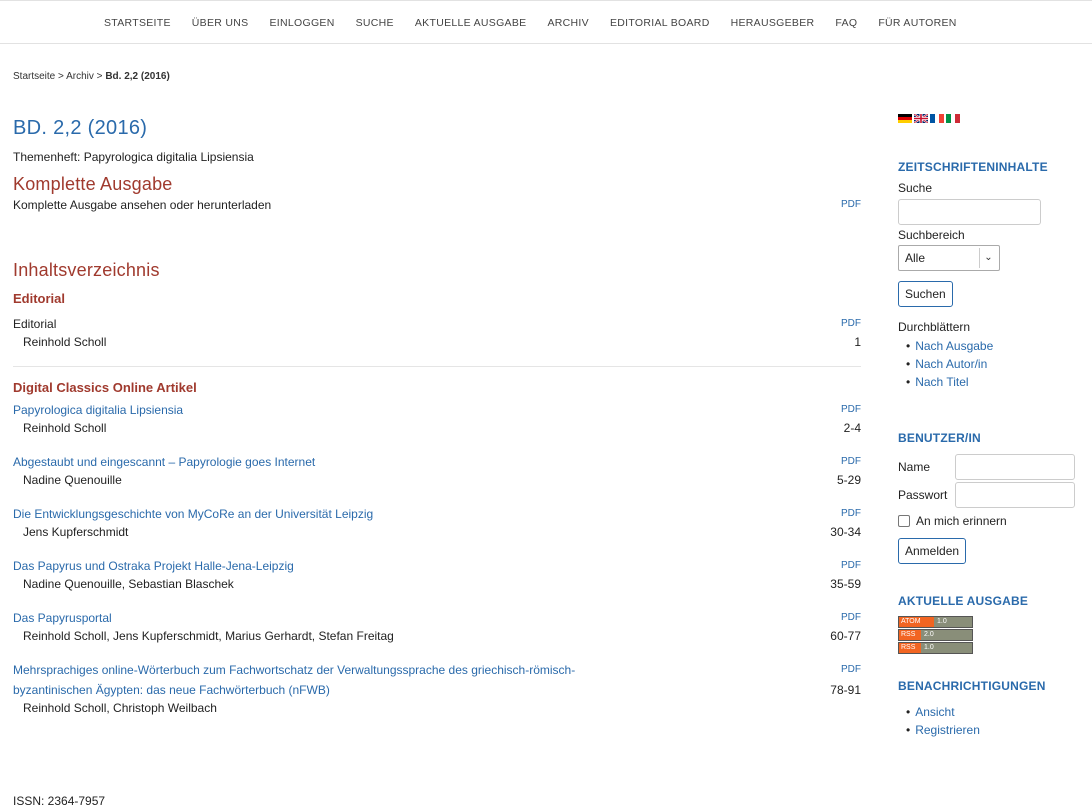 The width and height of the screenshot is (1092, 810). I want to click on browse-by-title-link: Nach Titel, so click(997, 382).